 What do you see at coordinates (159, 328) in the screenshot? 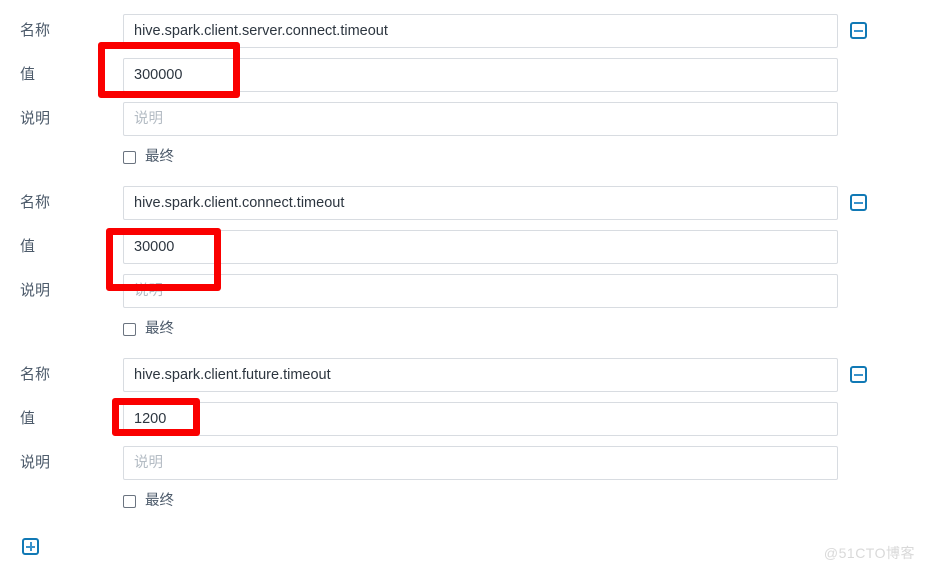
I see `final-label-1: 最终` at bounding box center [159, 328].